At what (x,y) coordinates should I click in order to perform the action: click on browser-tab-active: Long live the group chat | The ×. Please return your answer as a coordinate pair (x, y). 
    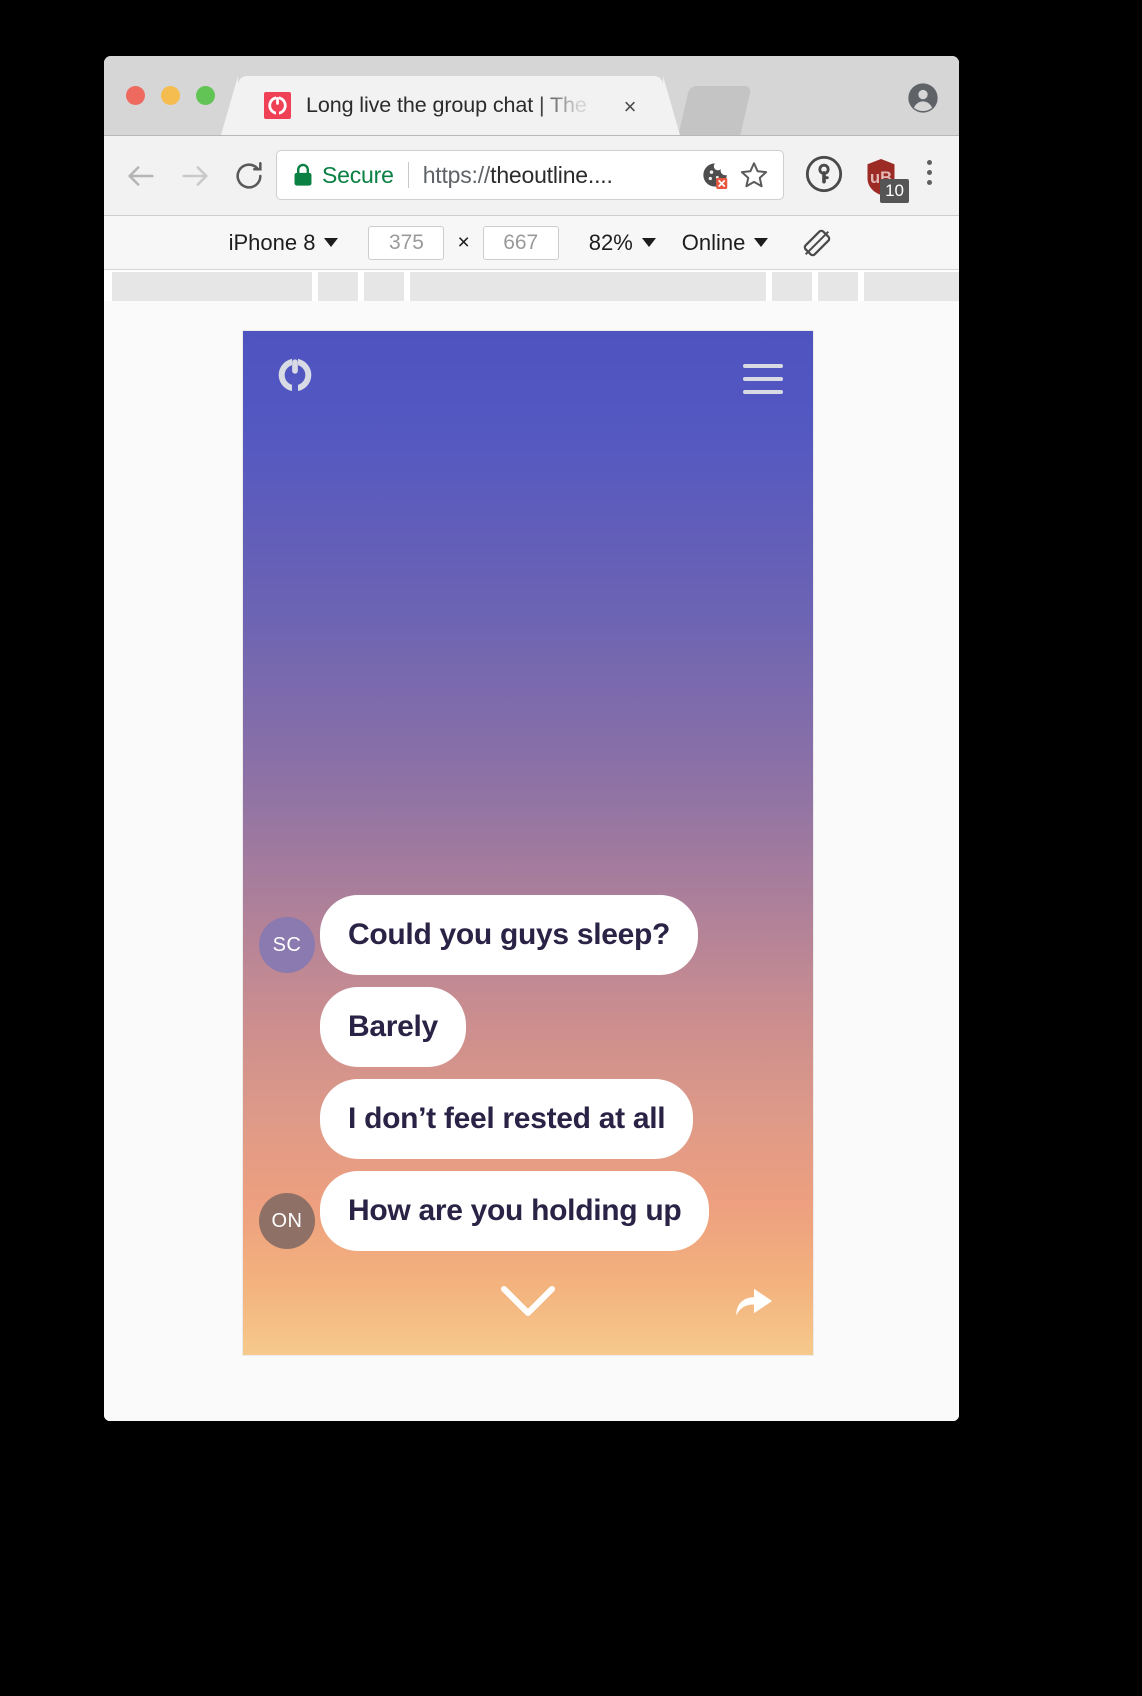
    Looking at the image, I should click on (450, 105).